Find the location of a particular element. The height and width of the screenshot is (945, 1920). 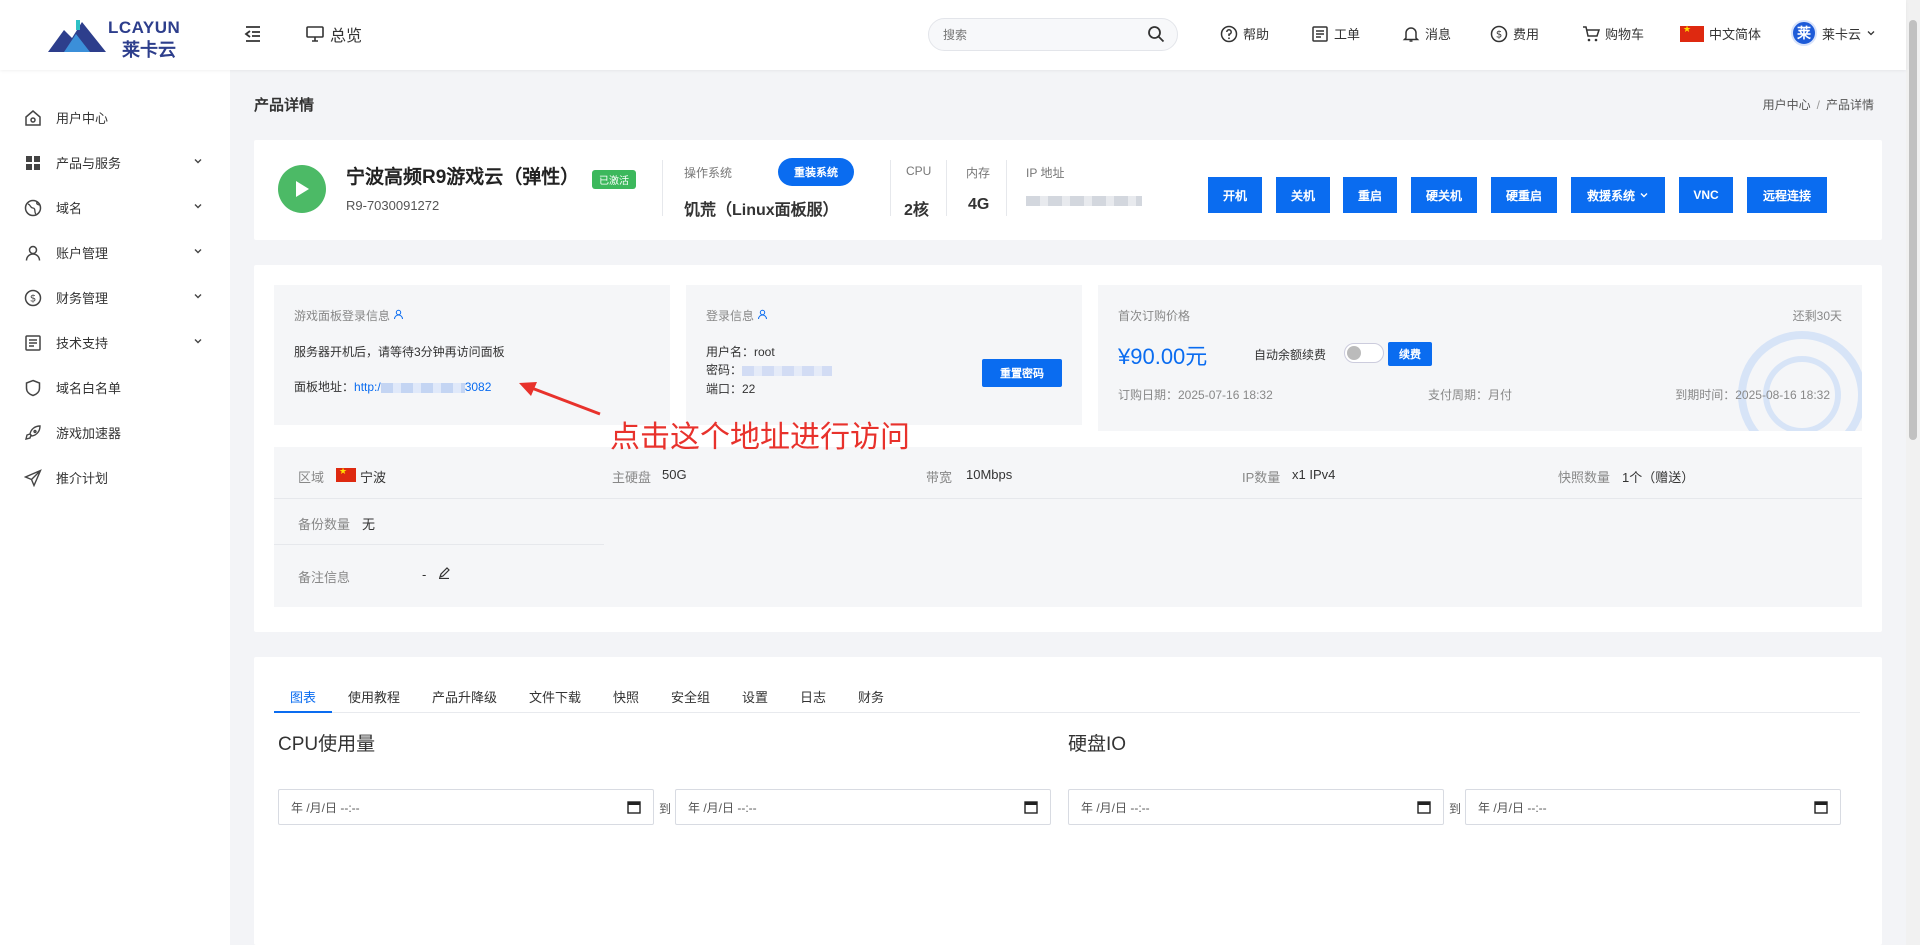

dollar-icon: $ is located at coordinates (33, 298).